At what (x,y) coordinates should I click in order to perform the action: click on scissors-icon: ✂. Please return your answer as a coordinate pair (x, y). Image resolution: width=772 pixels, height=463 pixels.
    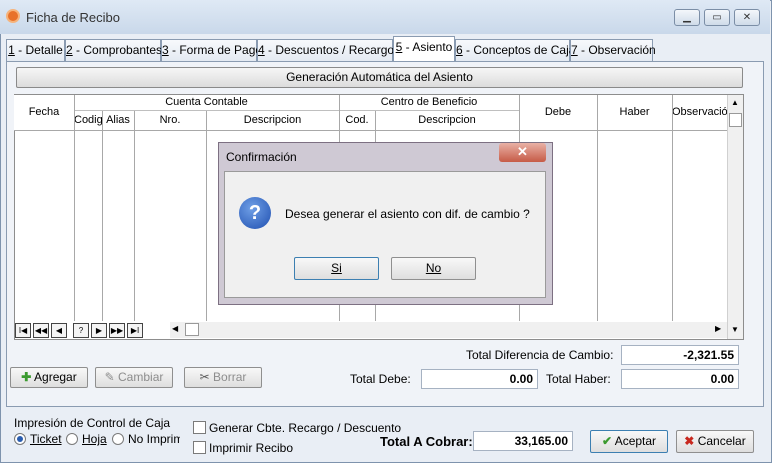
    Looking at the image, I should click on (204, 377).